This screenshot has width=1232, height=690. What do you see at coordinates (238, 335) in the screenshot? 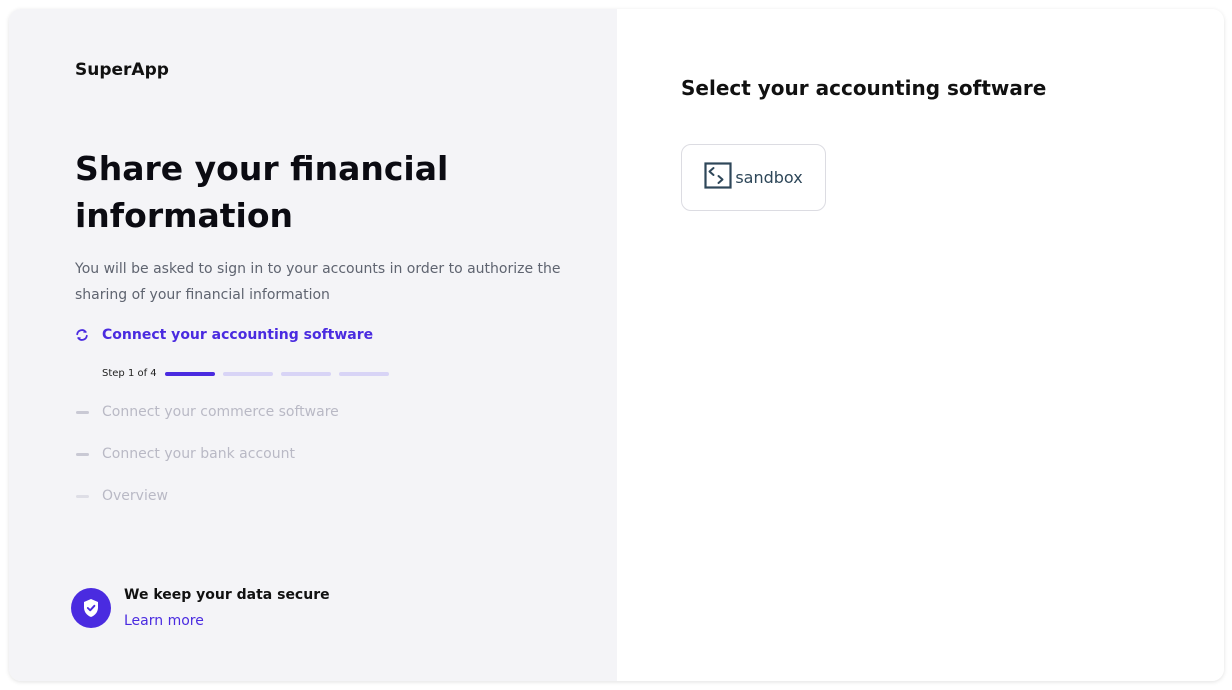
I see `step-label: Connect your accounting software` at bounding box center [238, 335].